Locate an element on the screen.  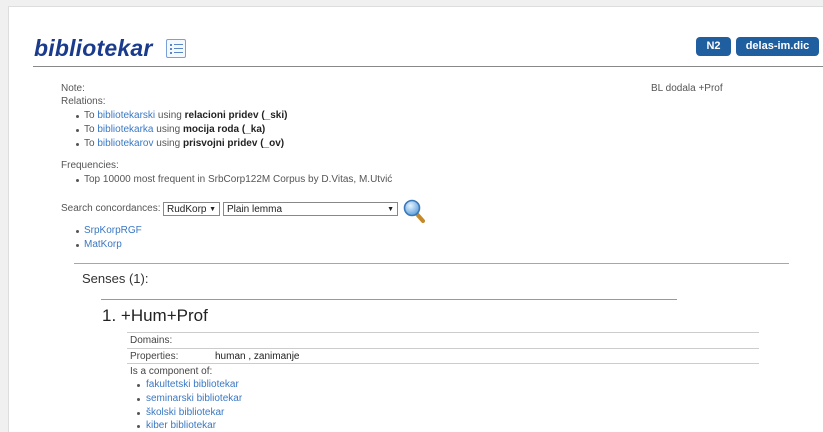
n2-button: N2 is located at coordinates (713, 46).